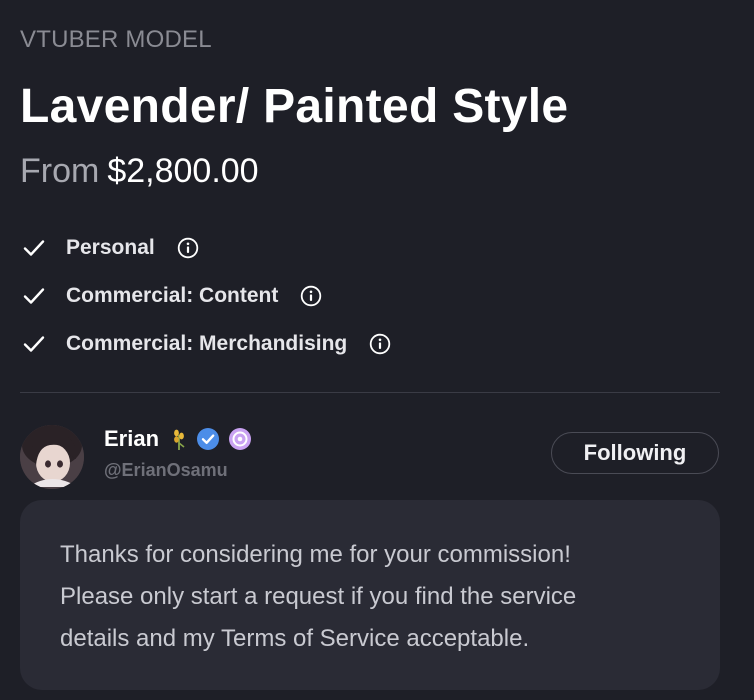 The image size is (754, 700). Describe the element at coordinates (116, 39) in the screenshot. I see `listing-category: VTUBER MODEL` at that location.